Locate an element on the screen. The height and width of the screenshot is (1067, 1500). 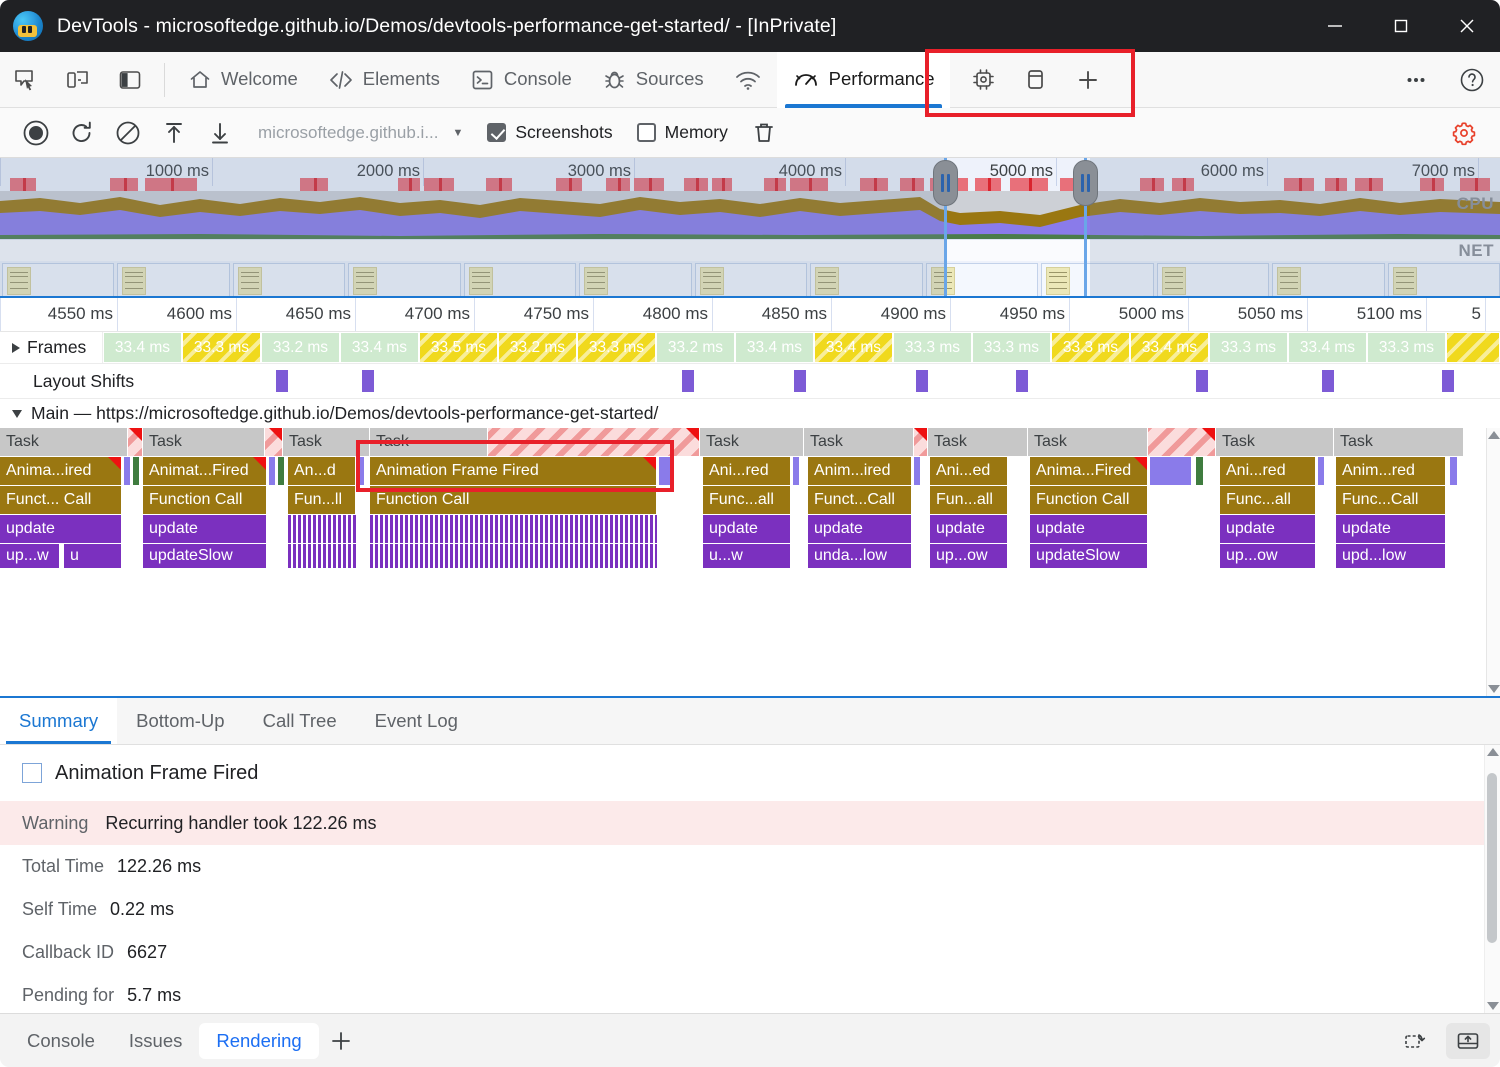
tab-event-log: Event Log is located at coordinates (416, 721).